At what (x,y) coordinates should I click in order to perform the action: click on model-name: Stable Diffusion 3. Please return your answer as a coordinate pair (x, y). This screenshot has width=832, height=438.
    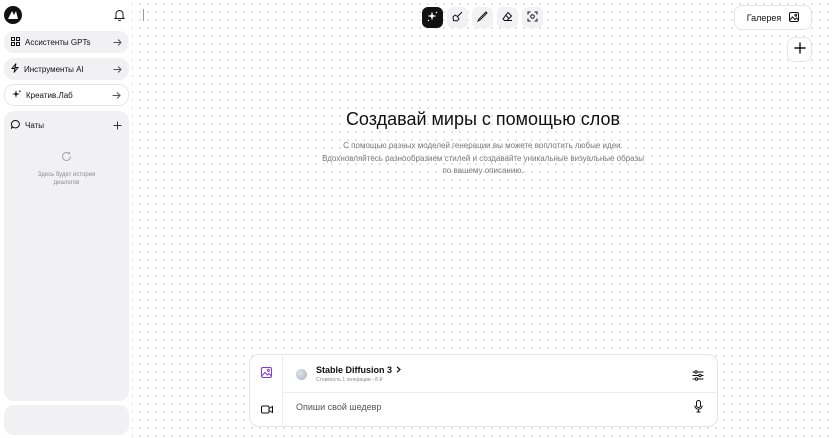
    Looking at the image, I should click on (354, 370).